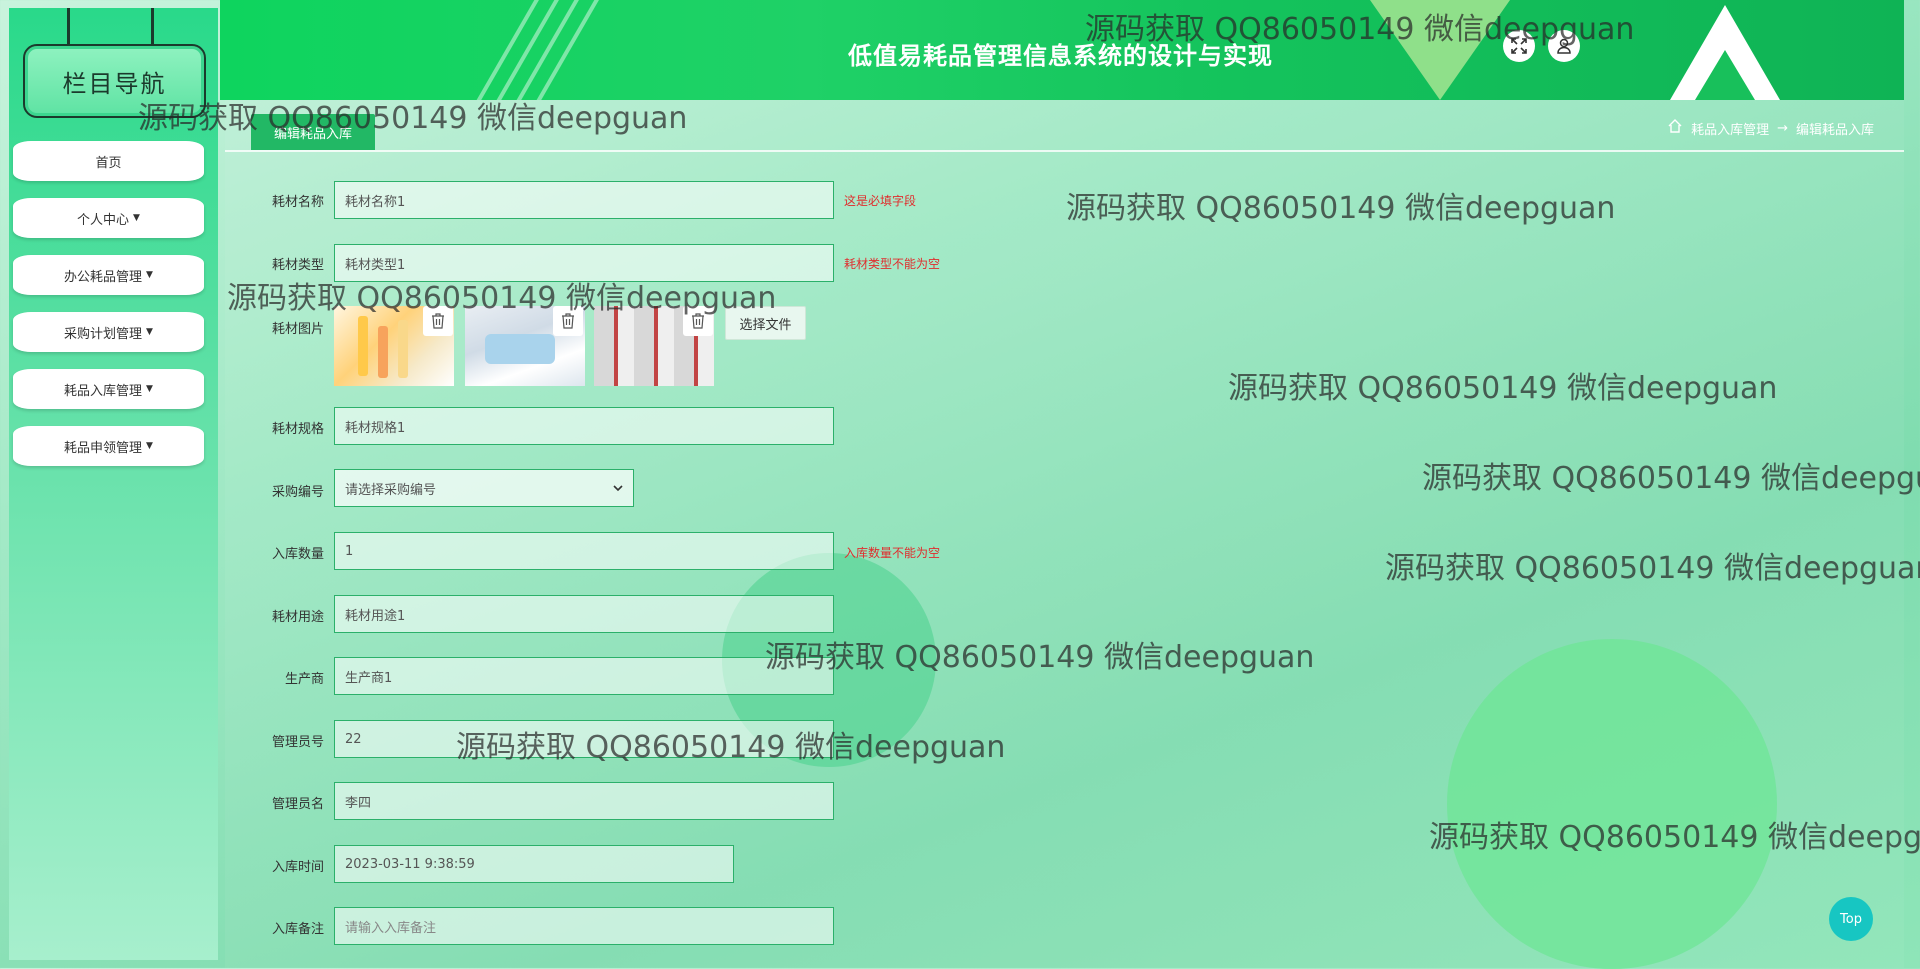  Describe the element at coordinates (584, 200) in the screenshot. I see `name-input: 耗材名称1` at that location.